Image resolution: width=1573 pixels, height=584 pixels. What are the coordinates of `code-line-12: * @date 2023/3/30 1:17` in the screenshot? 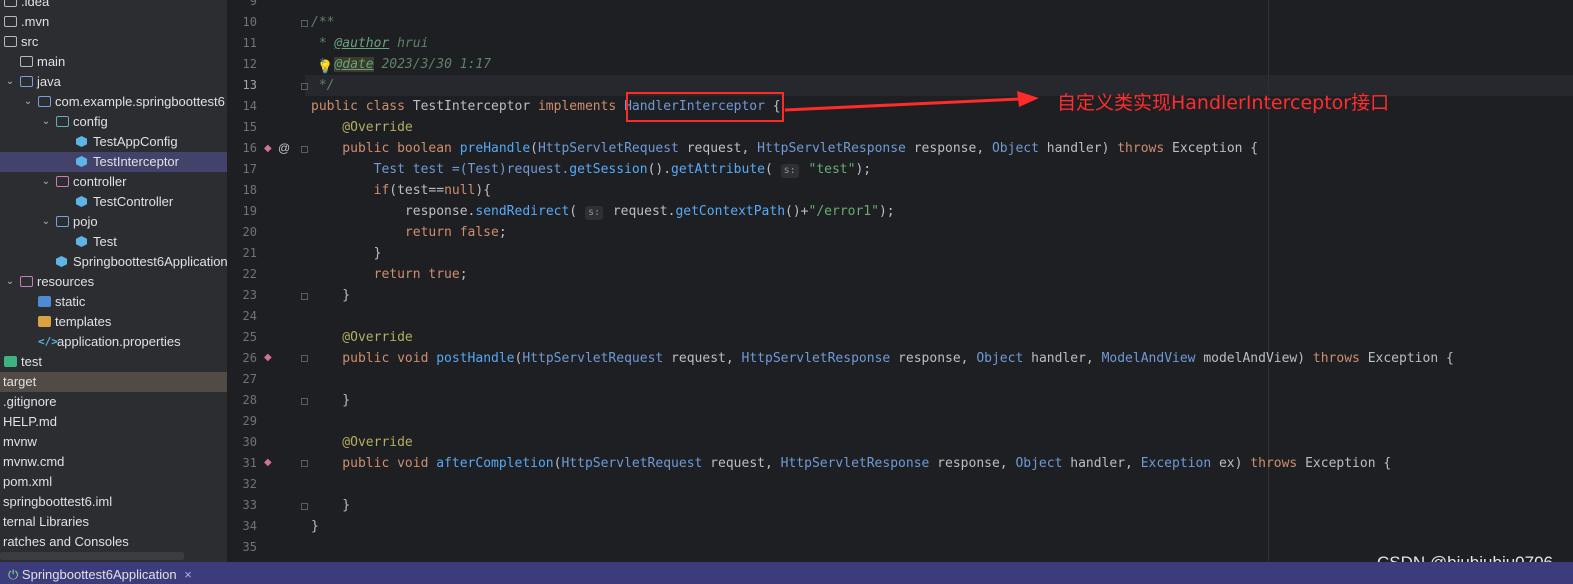 It's located at (942, 64).